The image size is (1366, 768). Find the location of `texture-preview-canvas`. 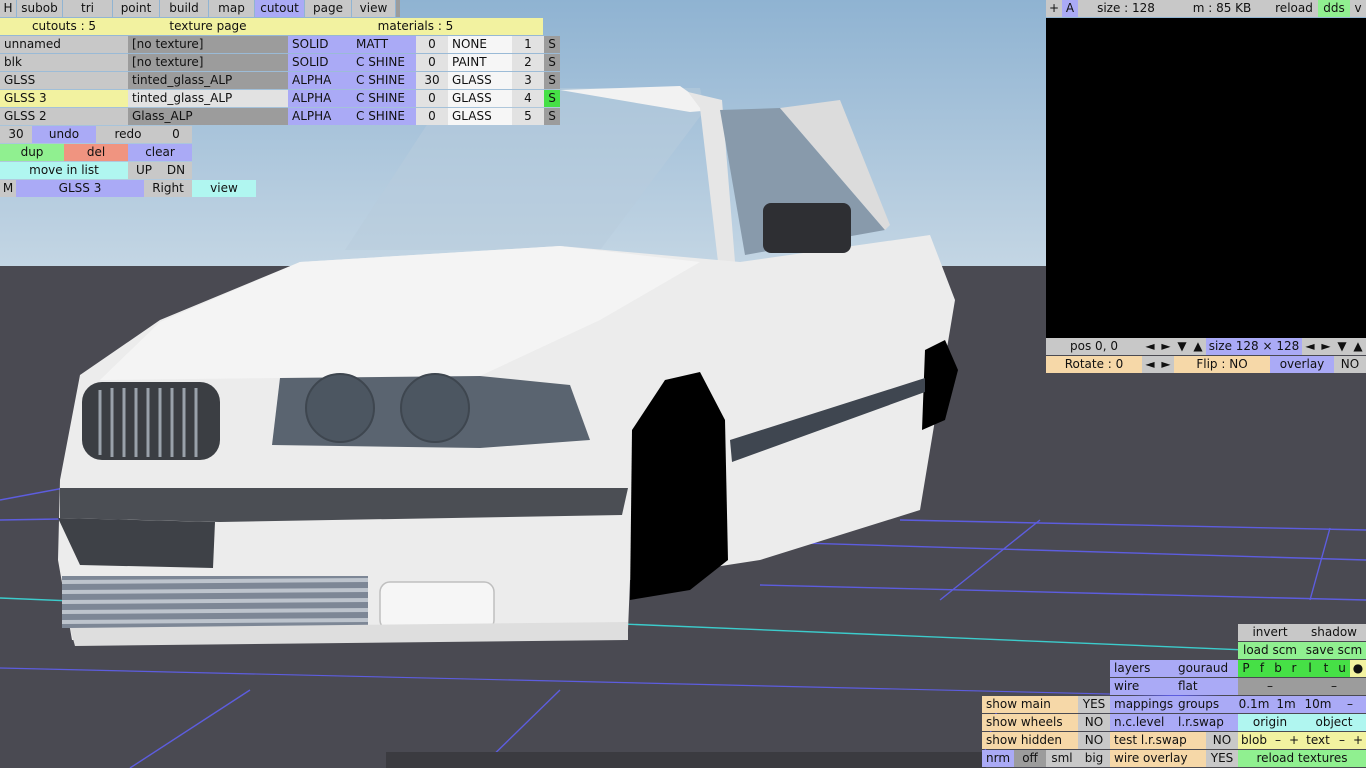

texture-preview-canvas is located at coordinates (1206, 178).